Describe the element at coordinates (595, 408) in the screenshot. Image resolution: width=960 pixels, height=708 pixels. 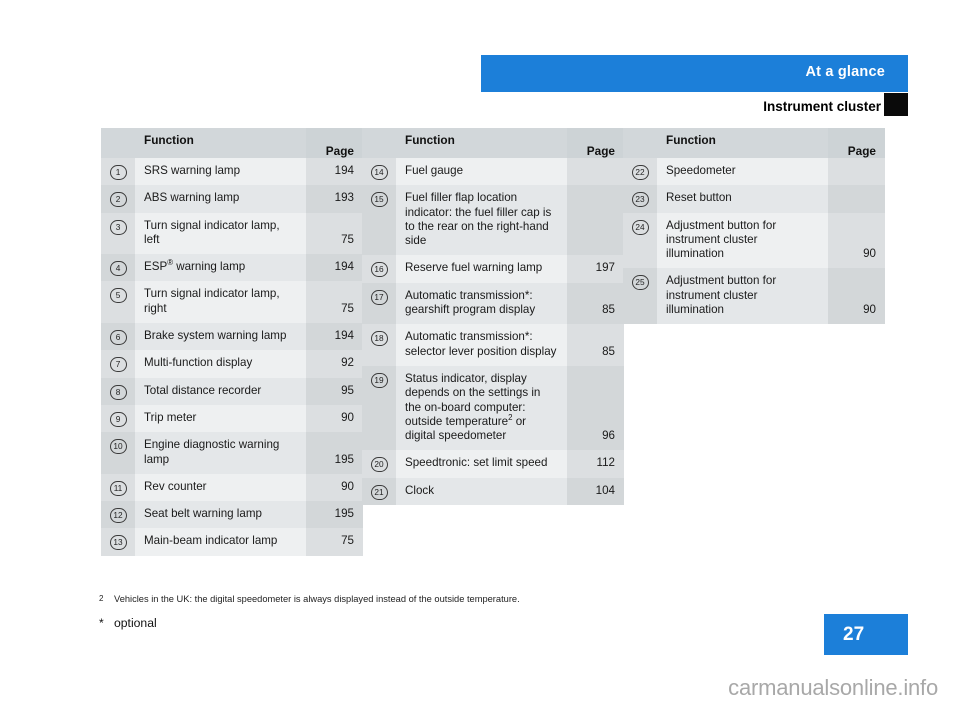
I see `row-page-cell: 96` at that location.